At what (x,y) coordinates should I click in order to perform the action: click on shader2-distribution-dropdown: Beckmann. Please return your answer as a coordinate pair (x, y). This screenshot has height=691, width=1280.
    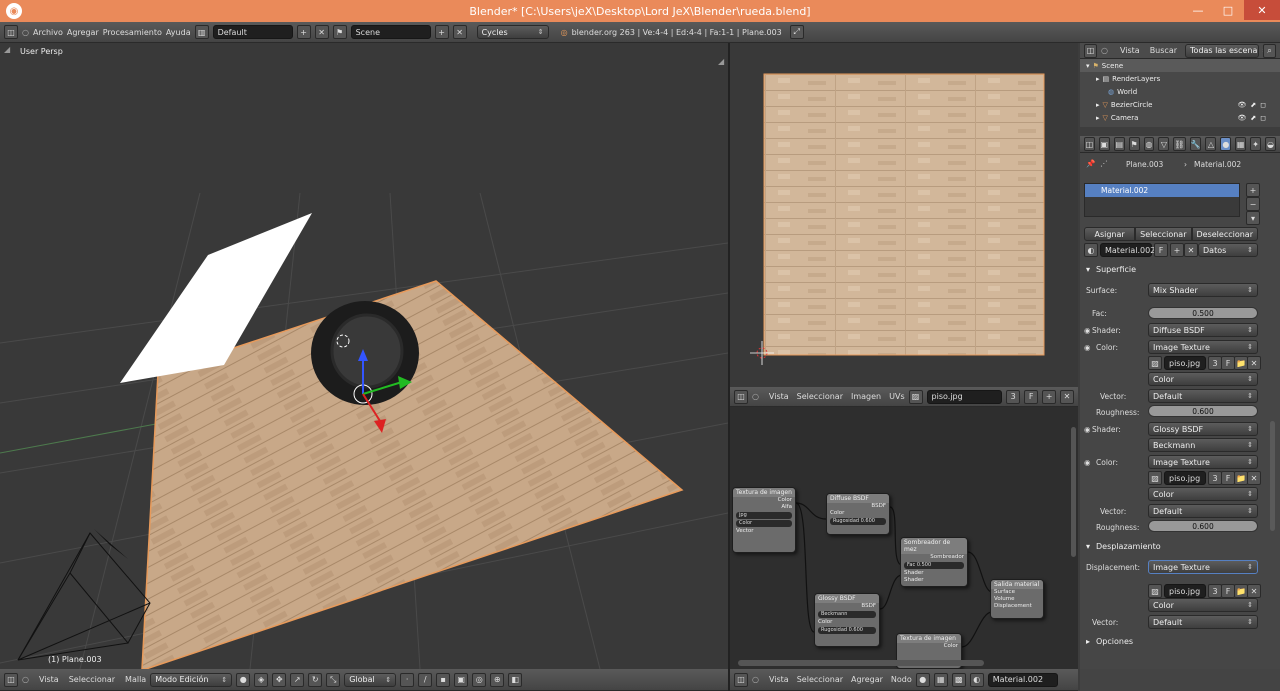
    Looking at the image, I should click on (1203, 445).